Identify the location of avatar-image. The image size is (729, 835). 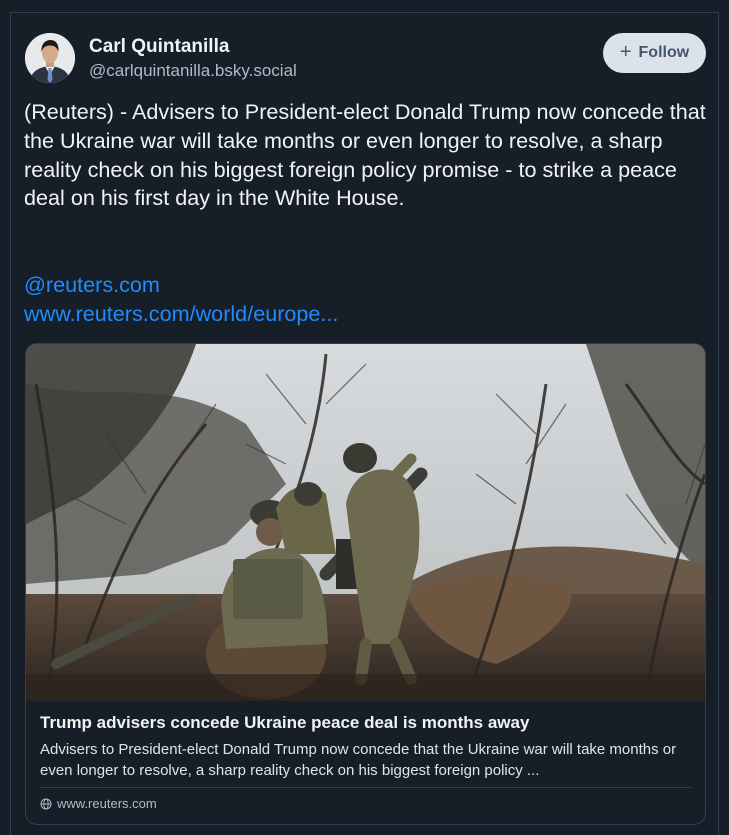
(50, 58).